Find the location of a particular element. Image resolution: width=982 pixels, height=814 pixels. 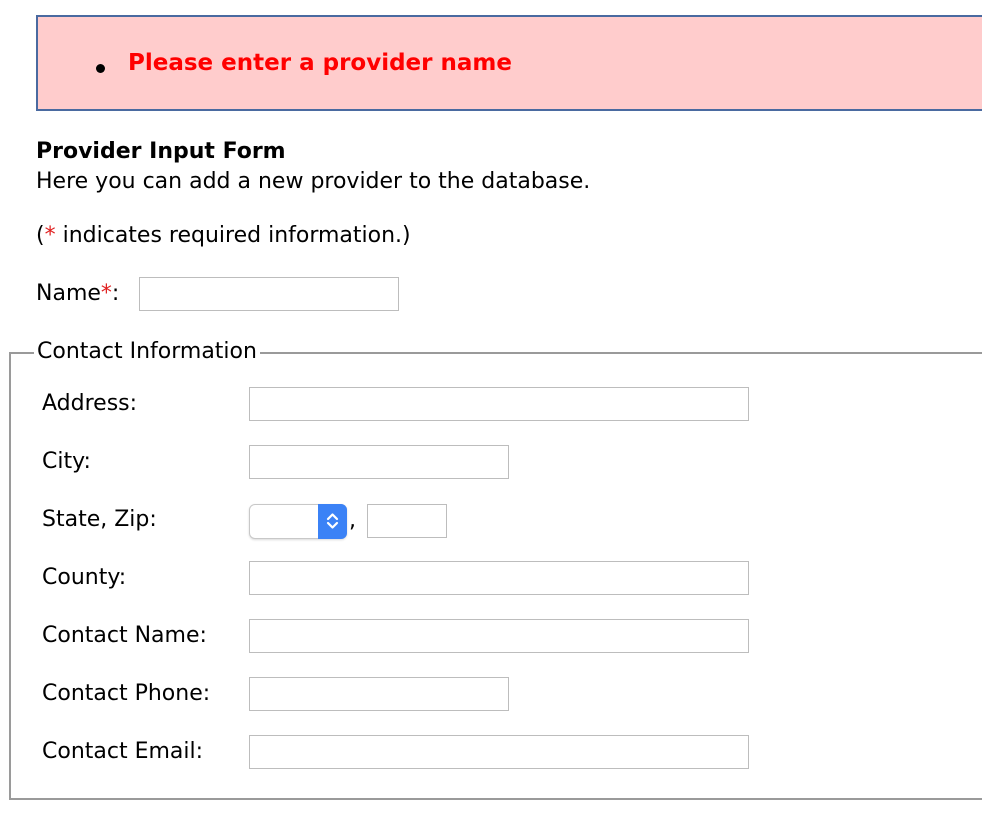

error-message-box: Please enter a provider name is located at coordinates (509, 63).